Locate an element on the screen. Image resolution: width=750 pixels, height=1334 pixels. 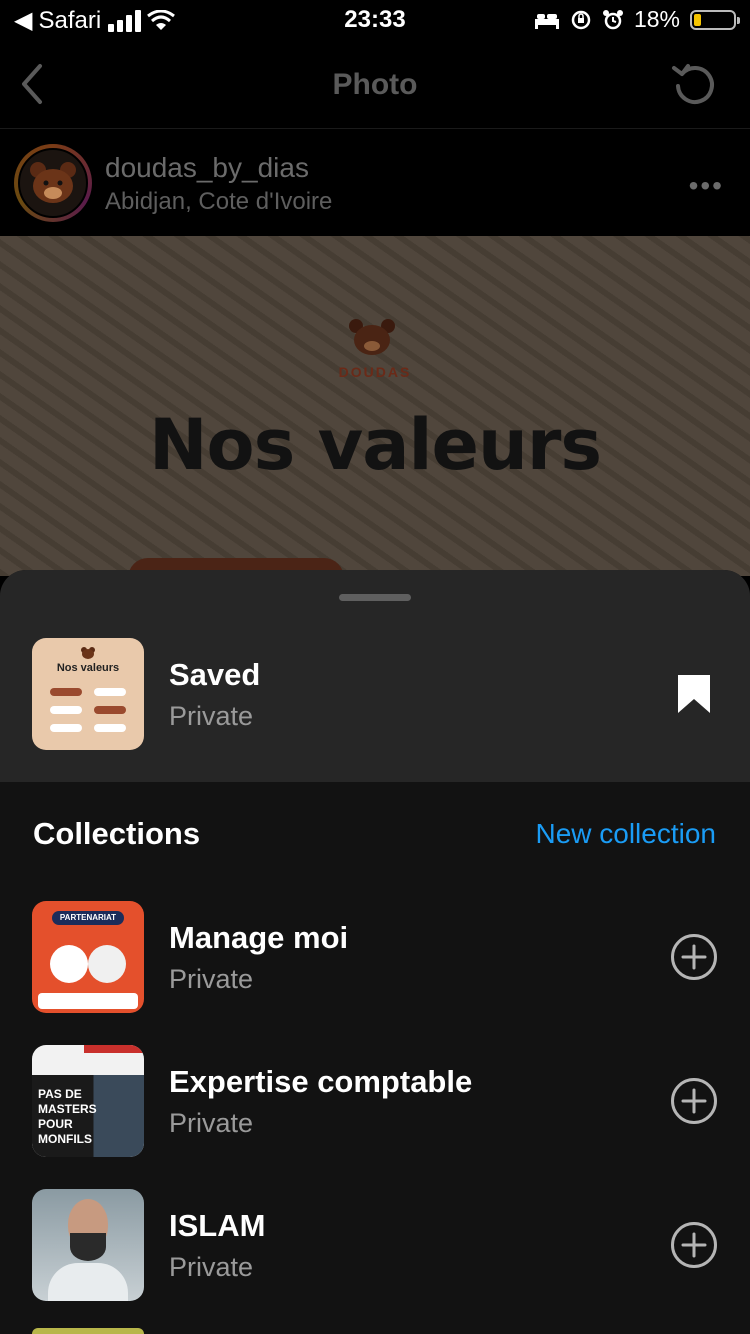
thumb-beard is located at coordinates (88, 1247).